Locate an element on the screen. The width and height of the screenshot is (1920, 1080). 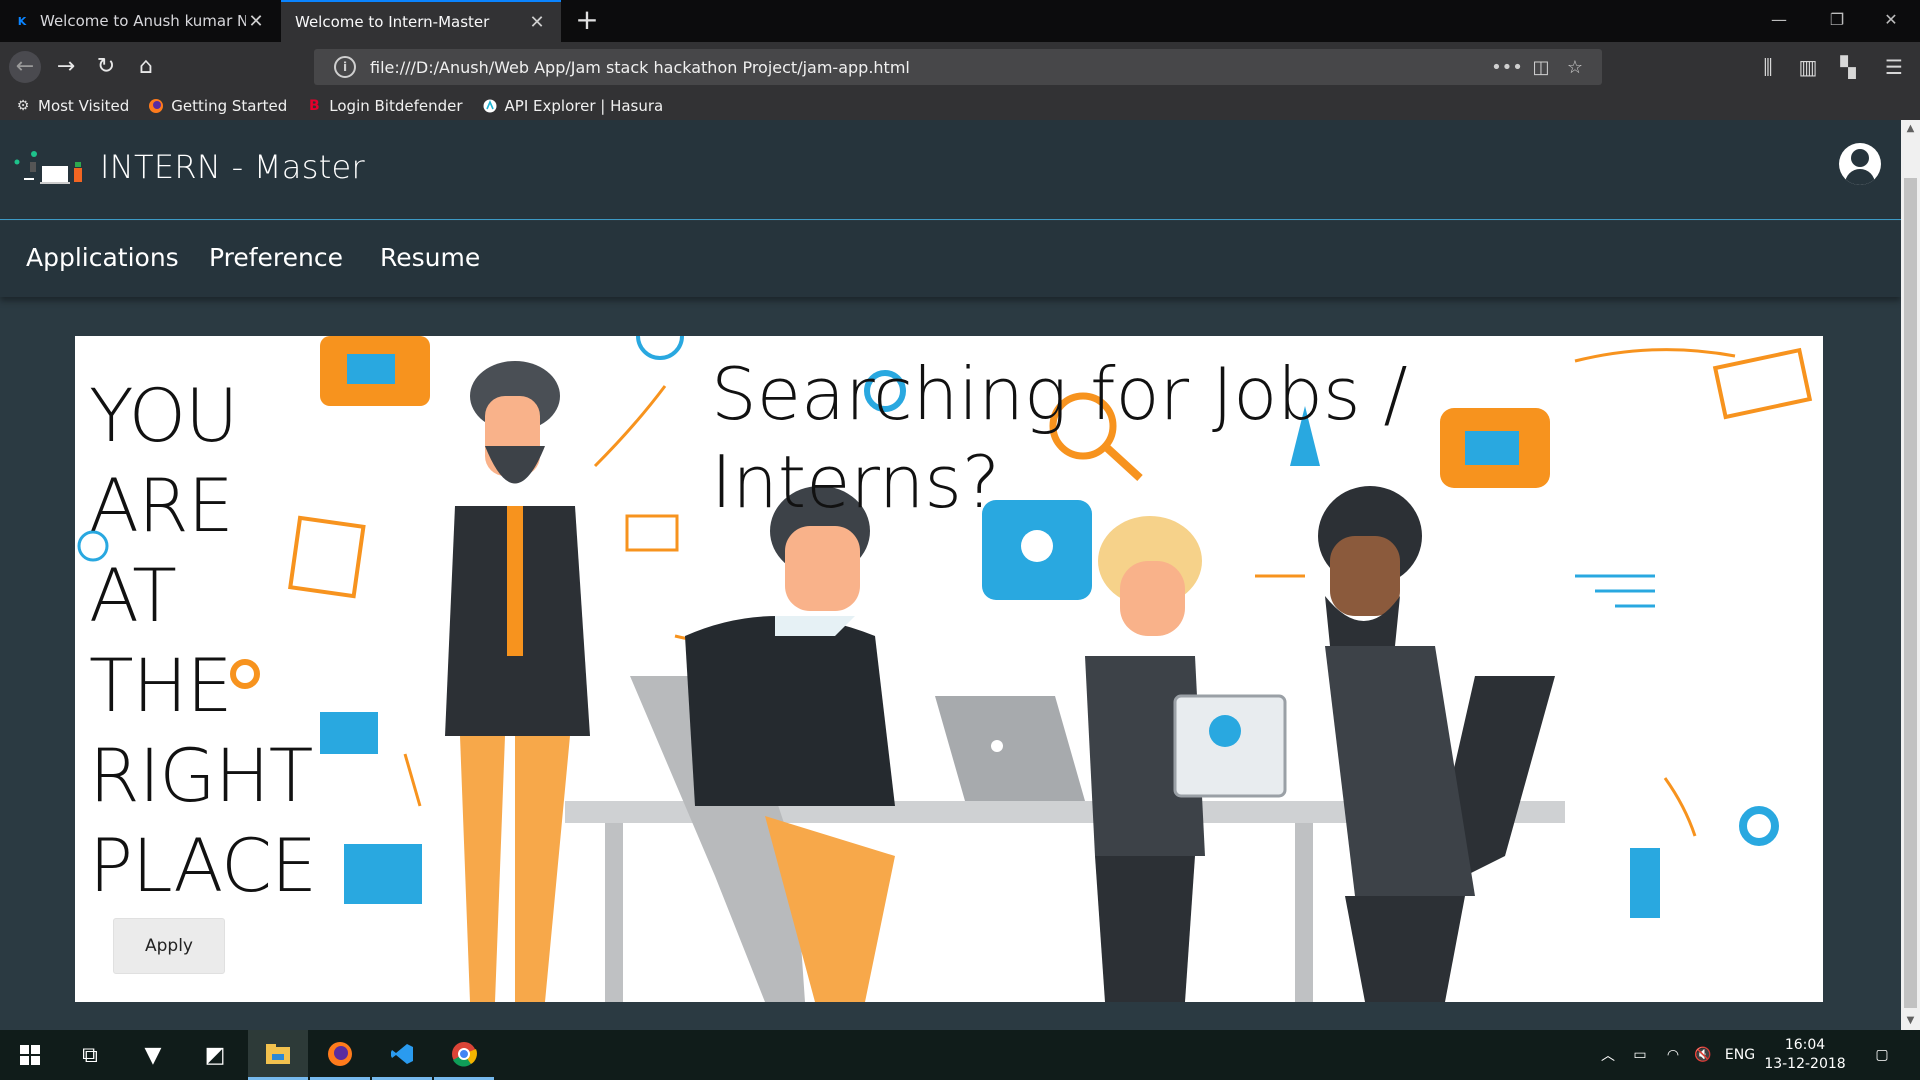
scrollbar-thumb is located at coordinates (1910, 593).